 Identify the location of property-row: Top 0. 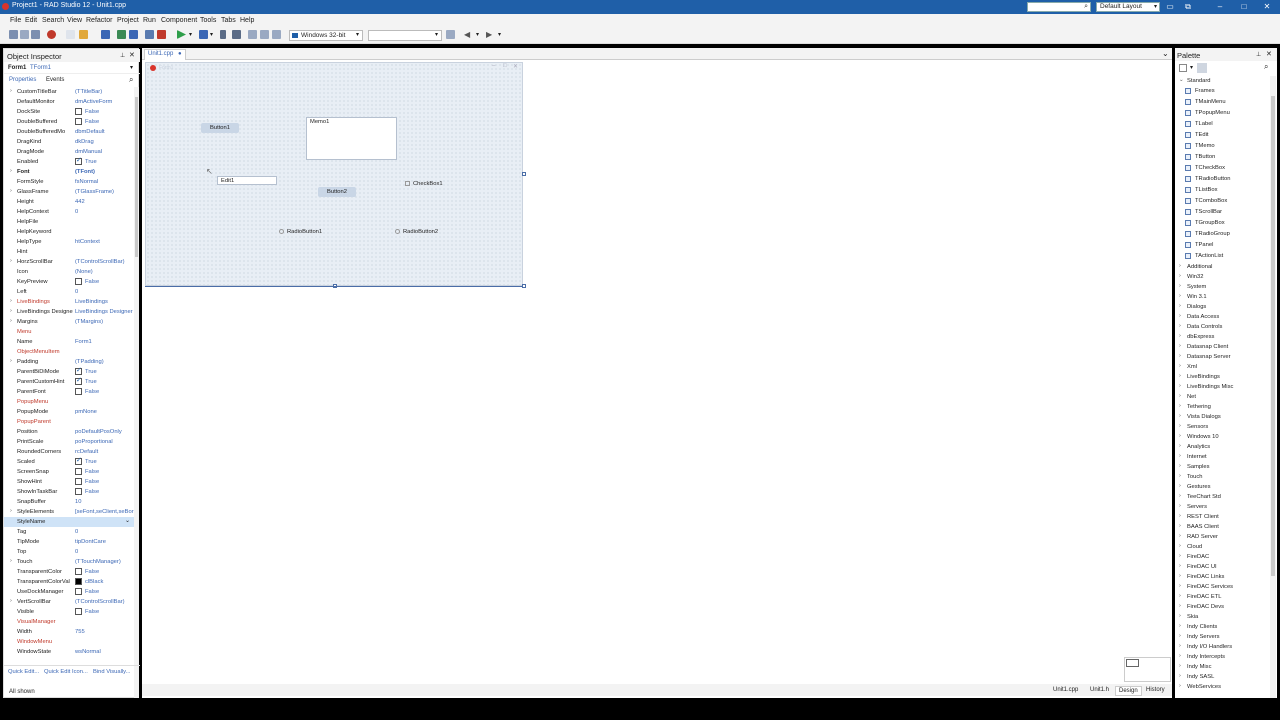
(69, 552).